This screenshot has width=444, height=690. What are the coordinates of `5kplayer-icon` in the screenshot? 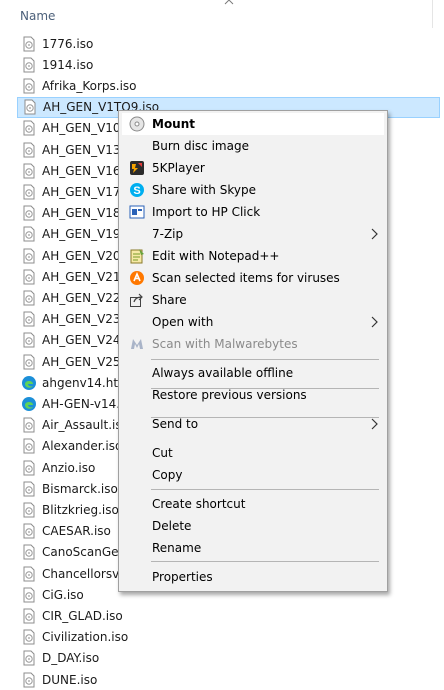 It's located at (137, 168).